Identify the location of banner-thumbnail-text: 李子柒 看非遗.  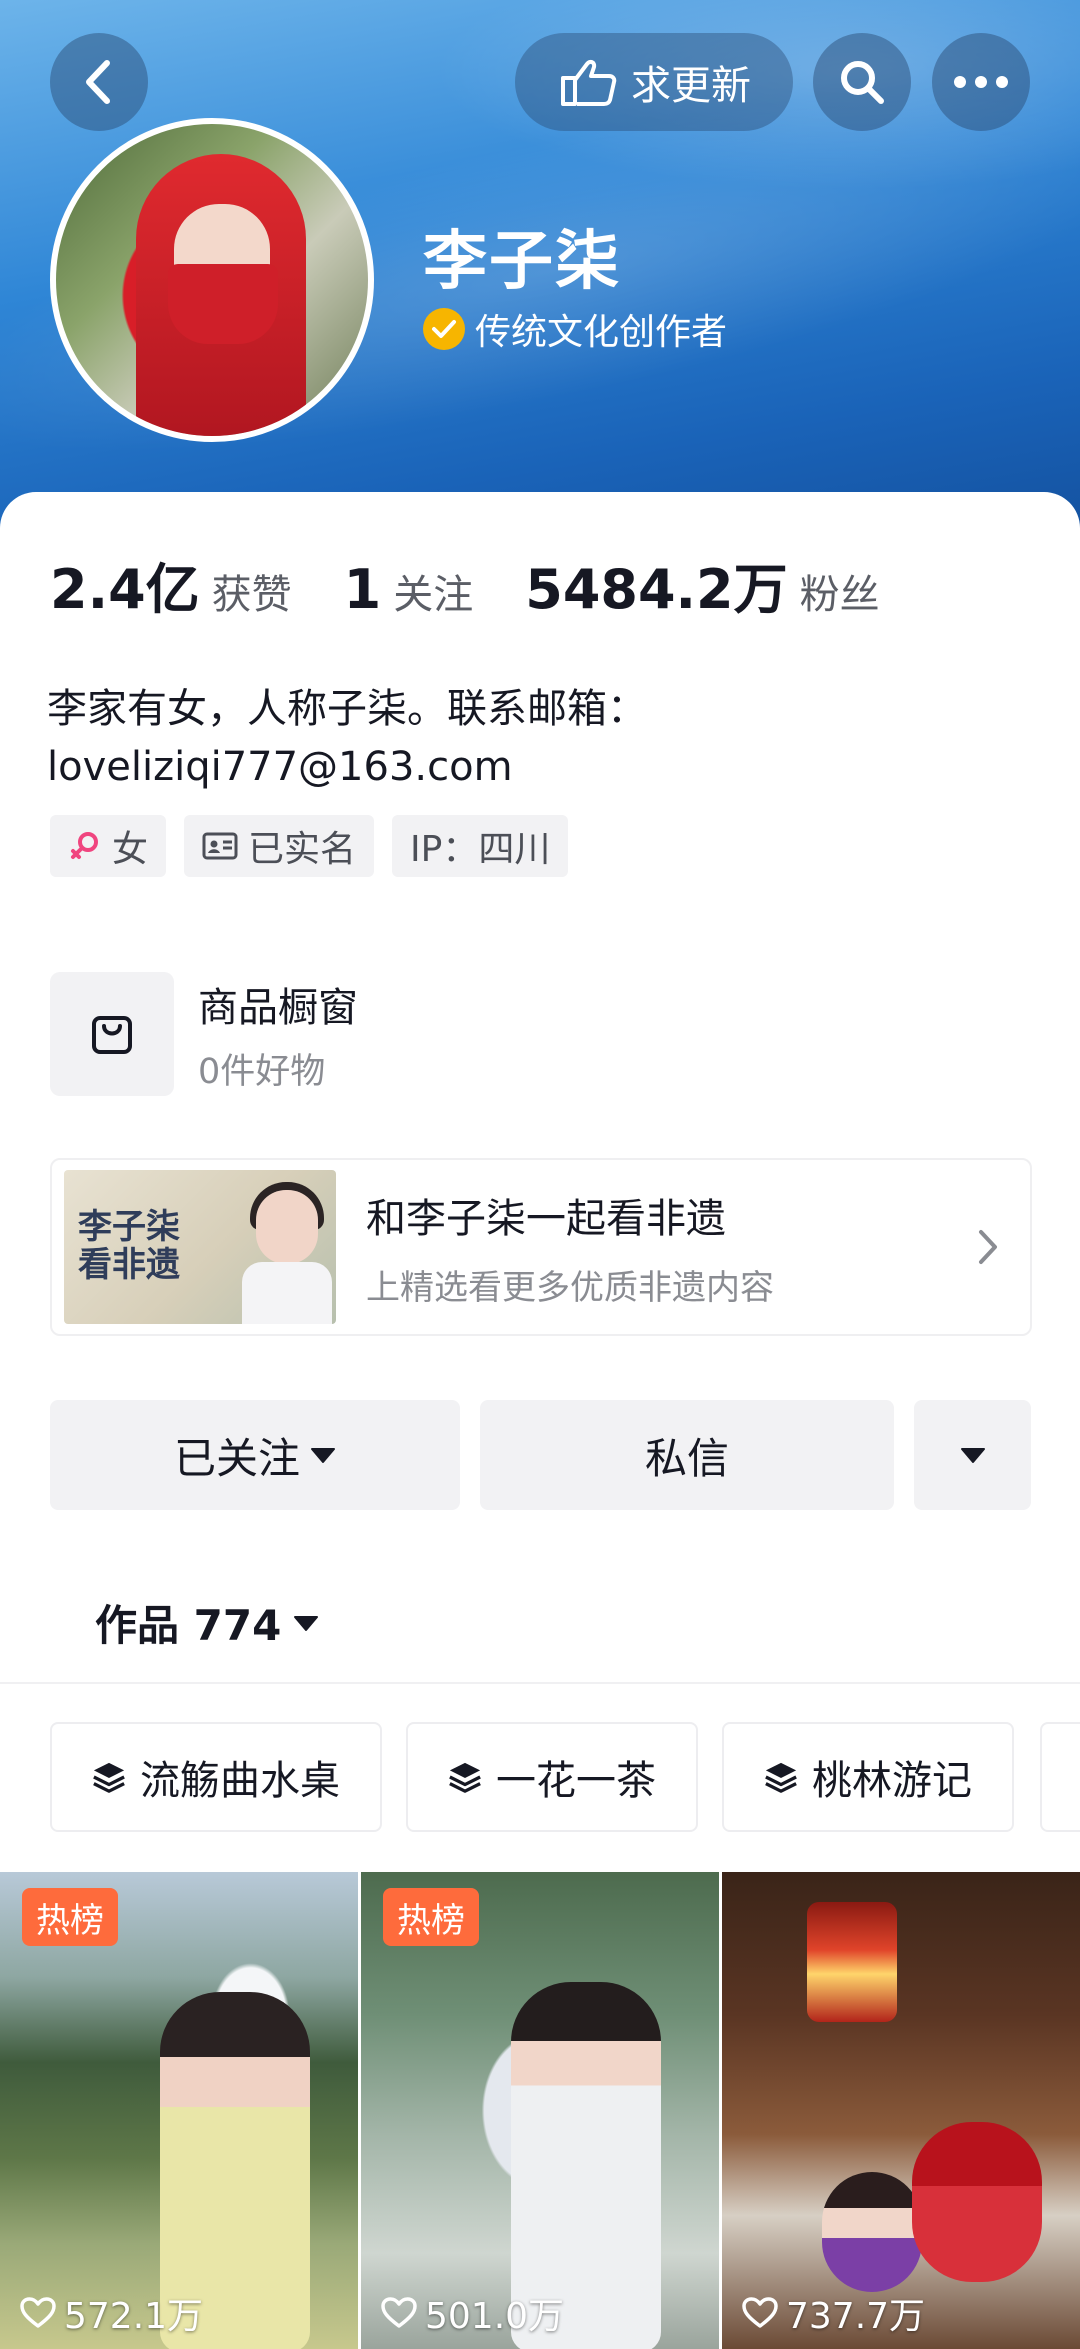
(129, 1246).